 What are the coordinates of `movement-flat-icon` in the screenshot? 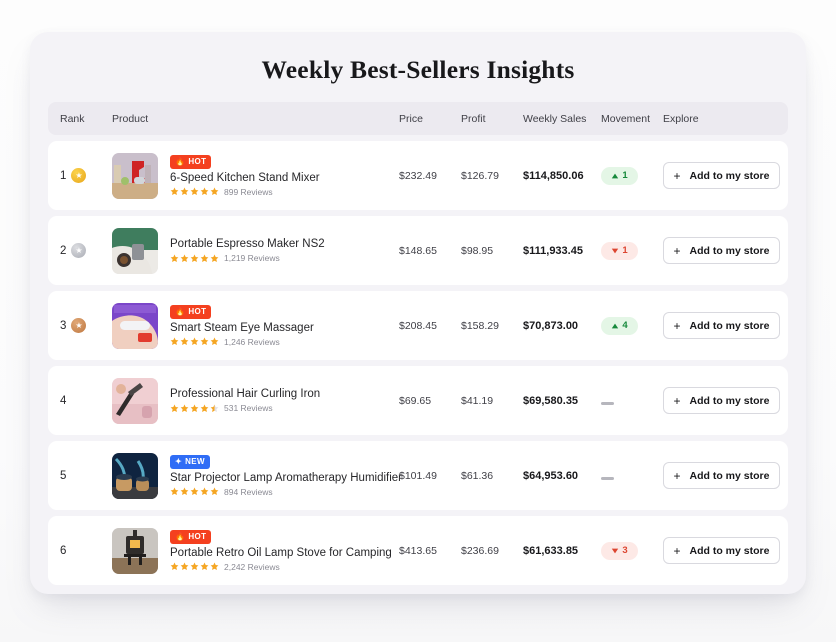 It's located at (607, 478).